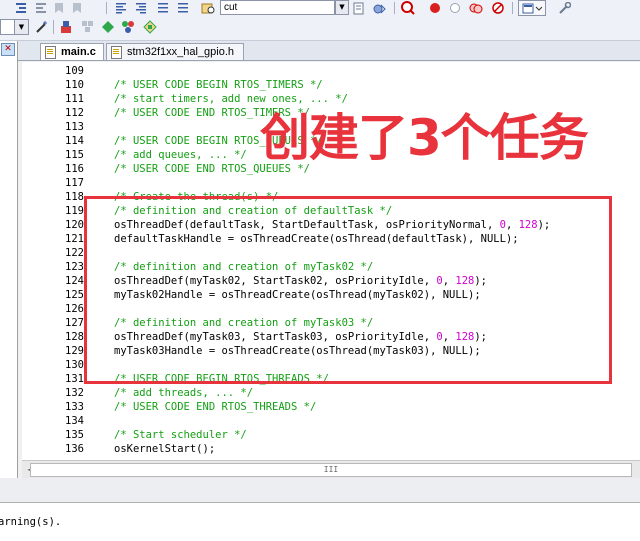  What do you see at coordinates (9, 259) in the screenshot?
I see `project-pane: ✕` at bounding box center [9, 259].